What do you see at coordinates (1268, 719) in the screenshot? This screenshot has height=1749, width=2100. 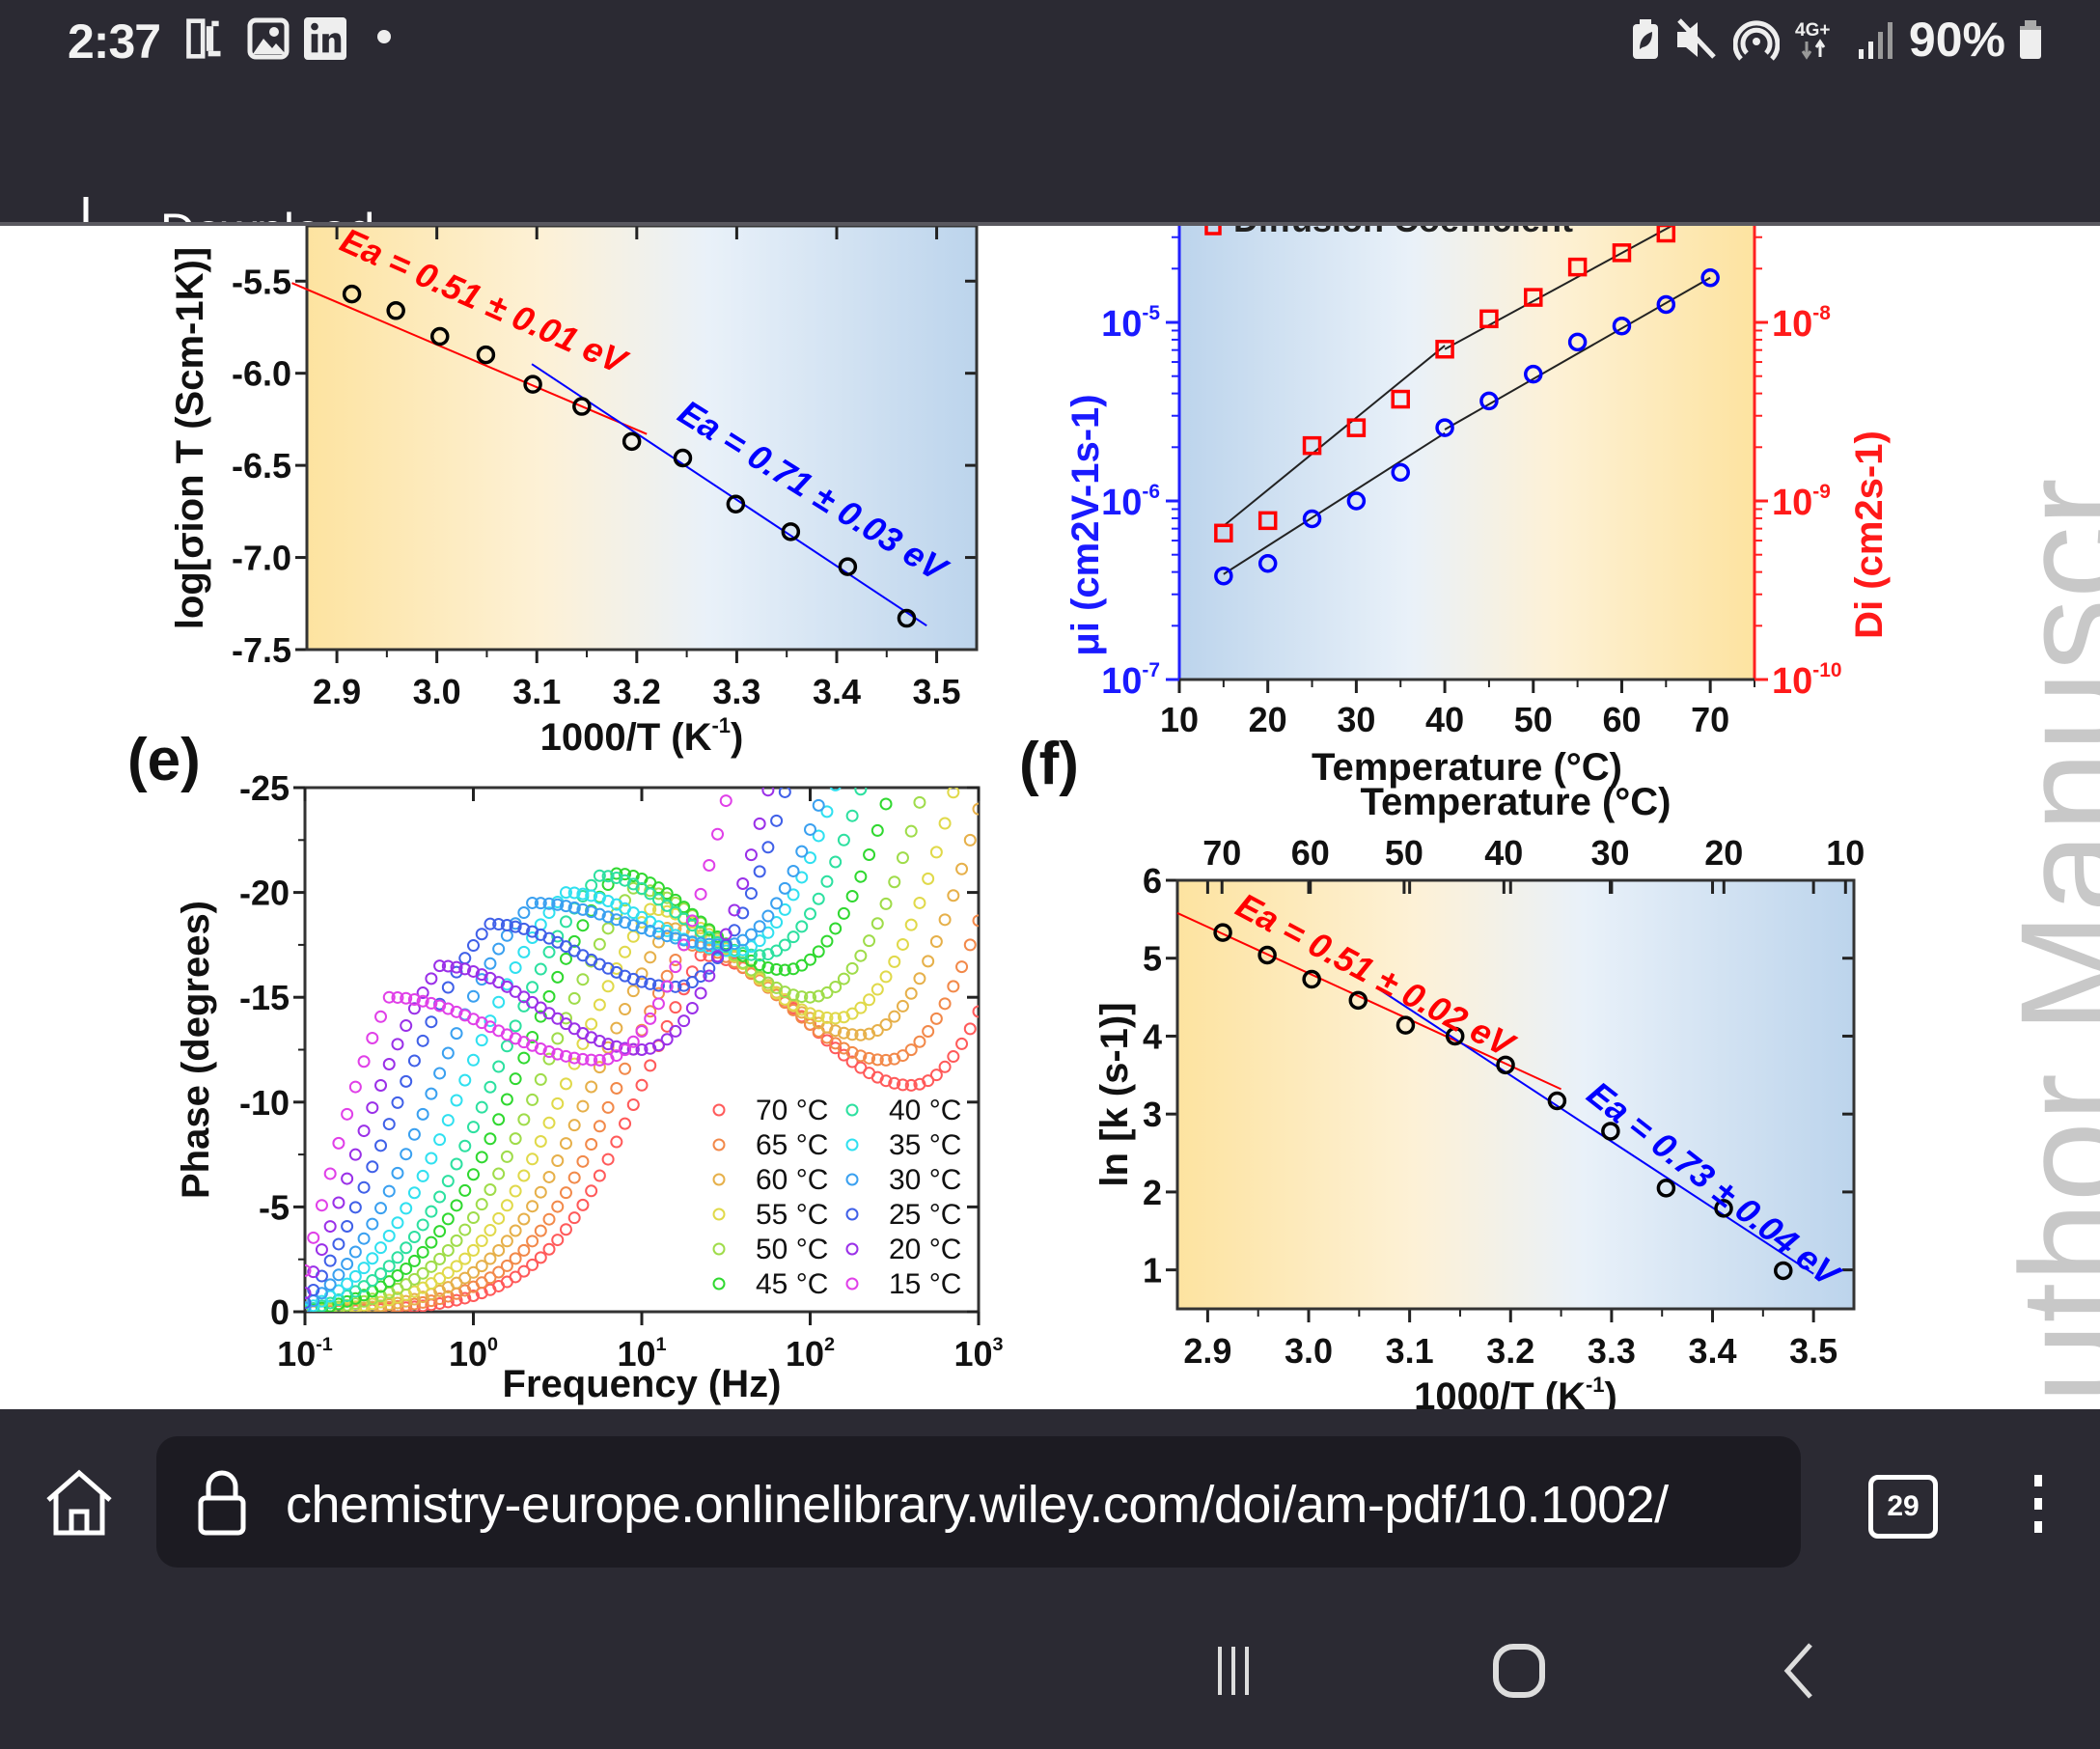 I see `x-tick-label: 20` at bounding box center [1268, 719].